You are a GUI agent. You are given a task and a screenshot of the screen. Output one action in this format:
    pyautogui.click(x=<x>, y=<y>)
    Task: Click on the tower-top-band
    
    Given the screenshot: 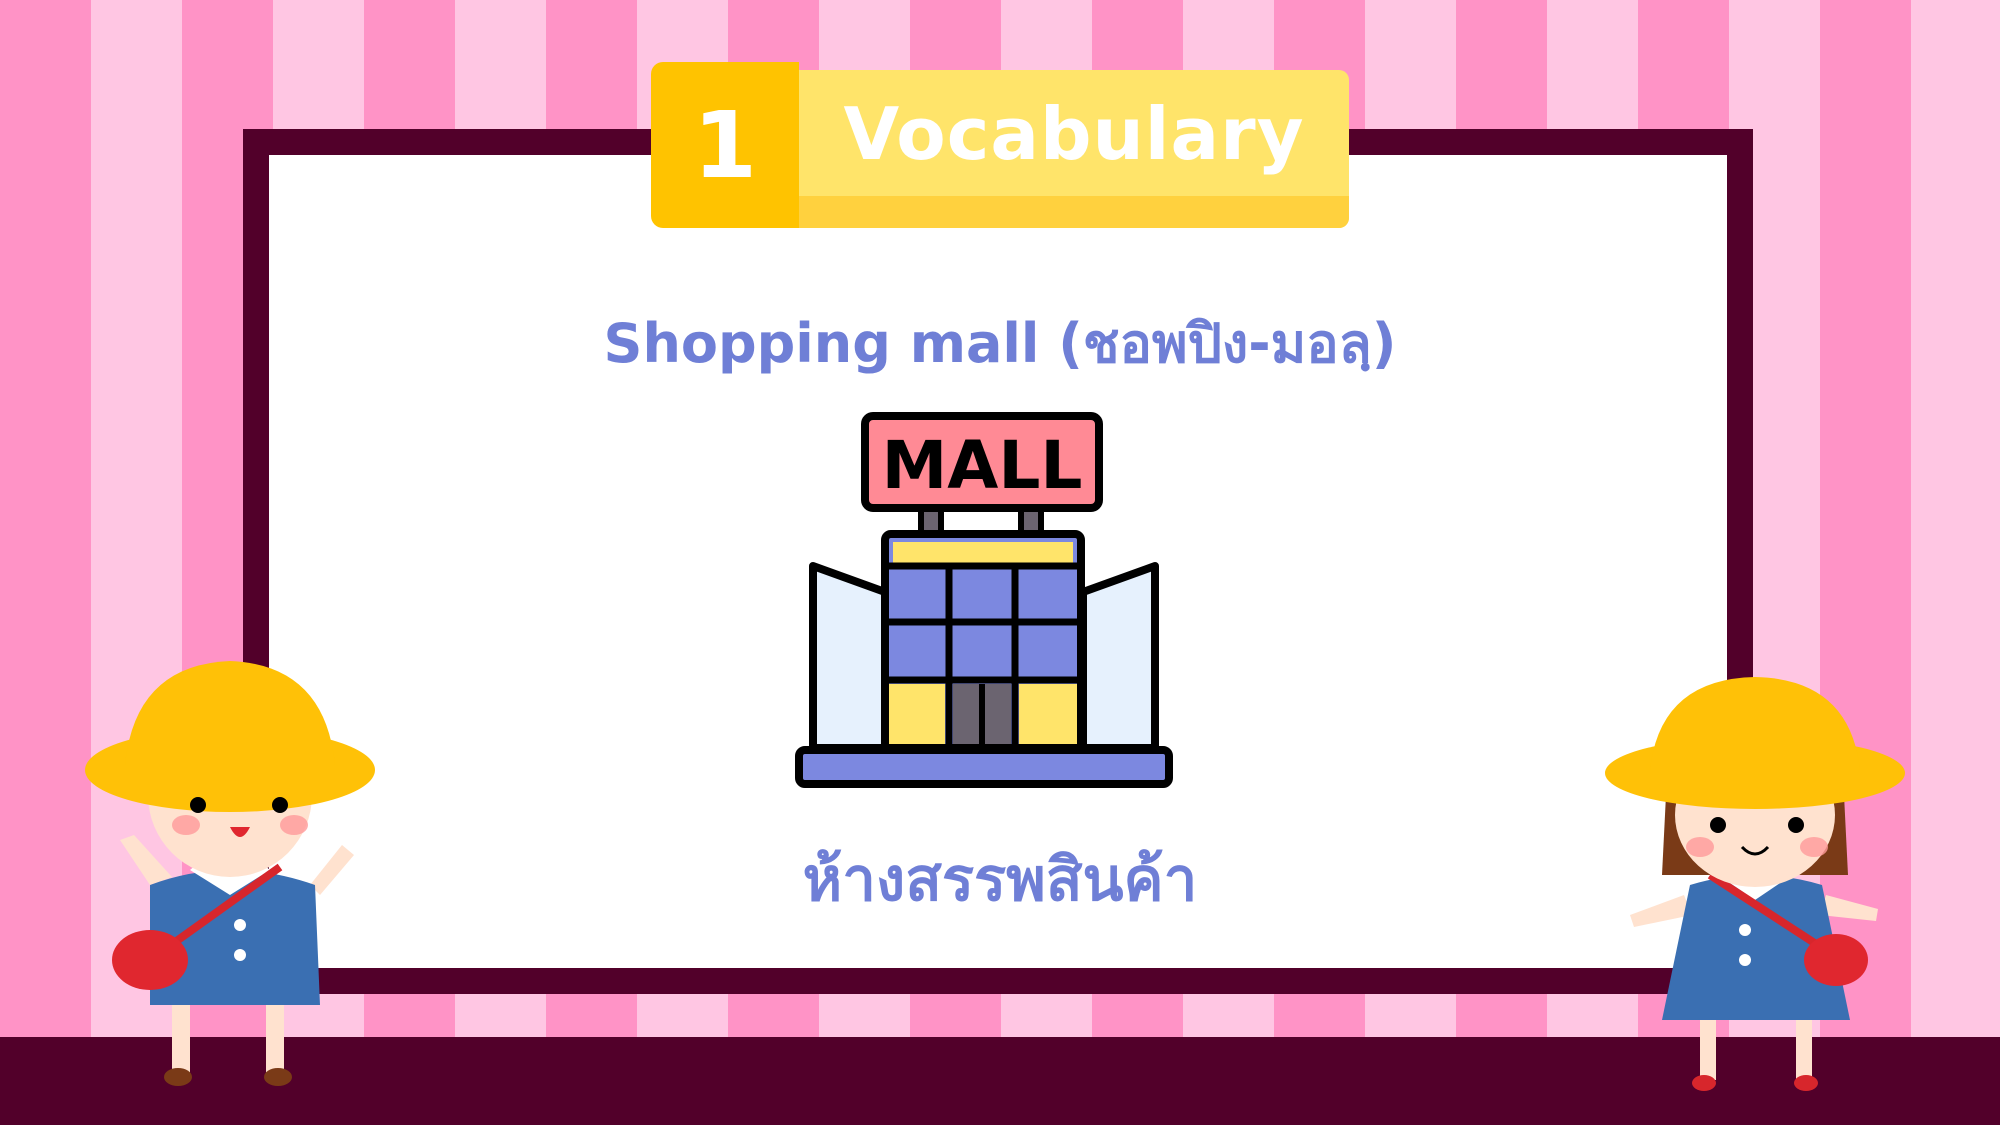 What is the action you would take?
    pyautogui.click(x=983, y=553)
    